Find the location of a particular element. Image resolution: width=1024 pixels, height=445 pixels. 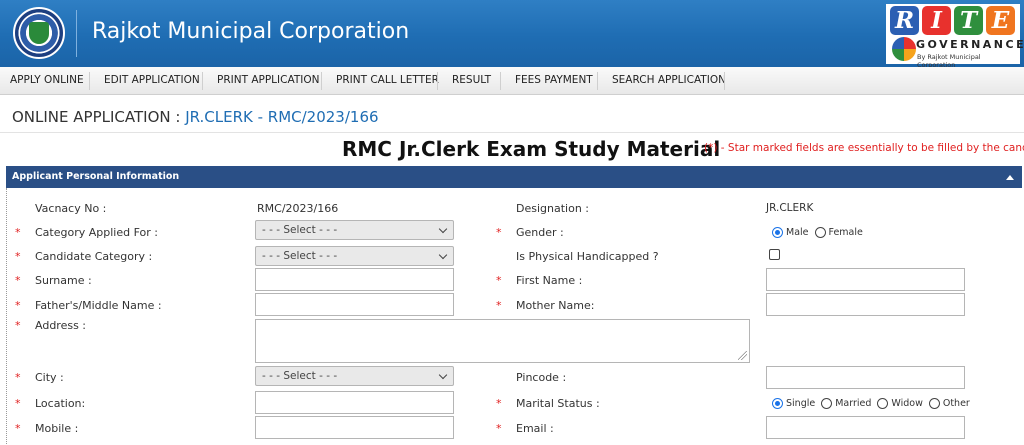

nav-result: RESULT is located at coordinates (471, 81).